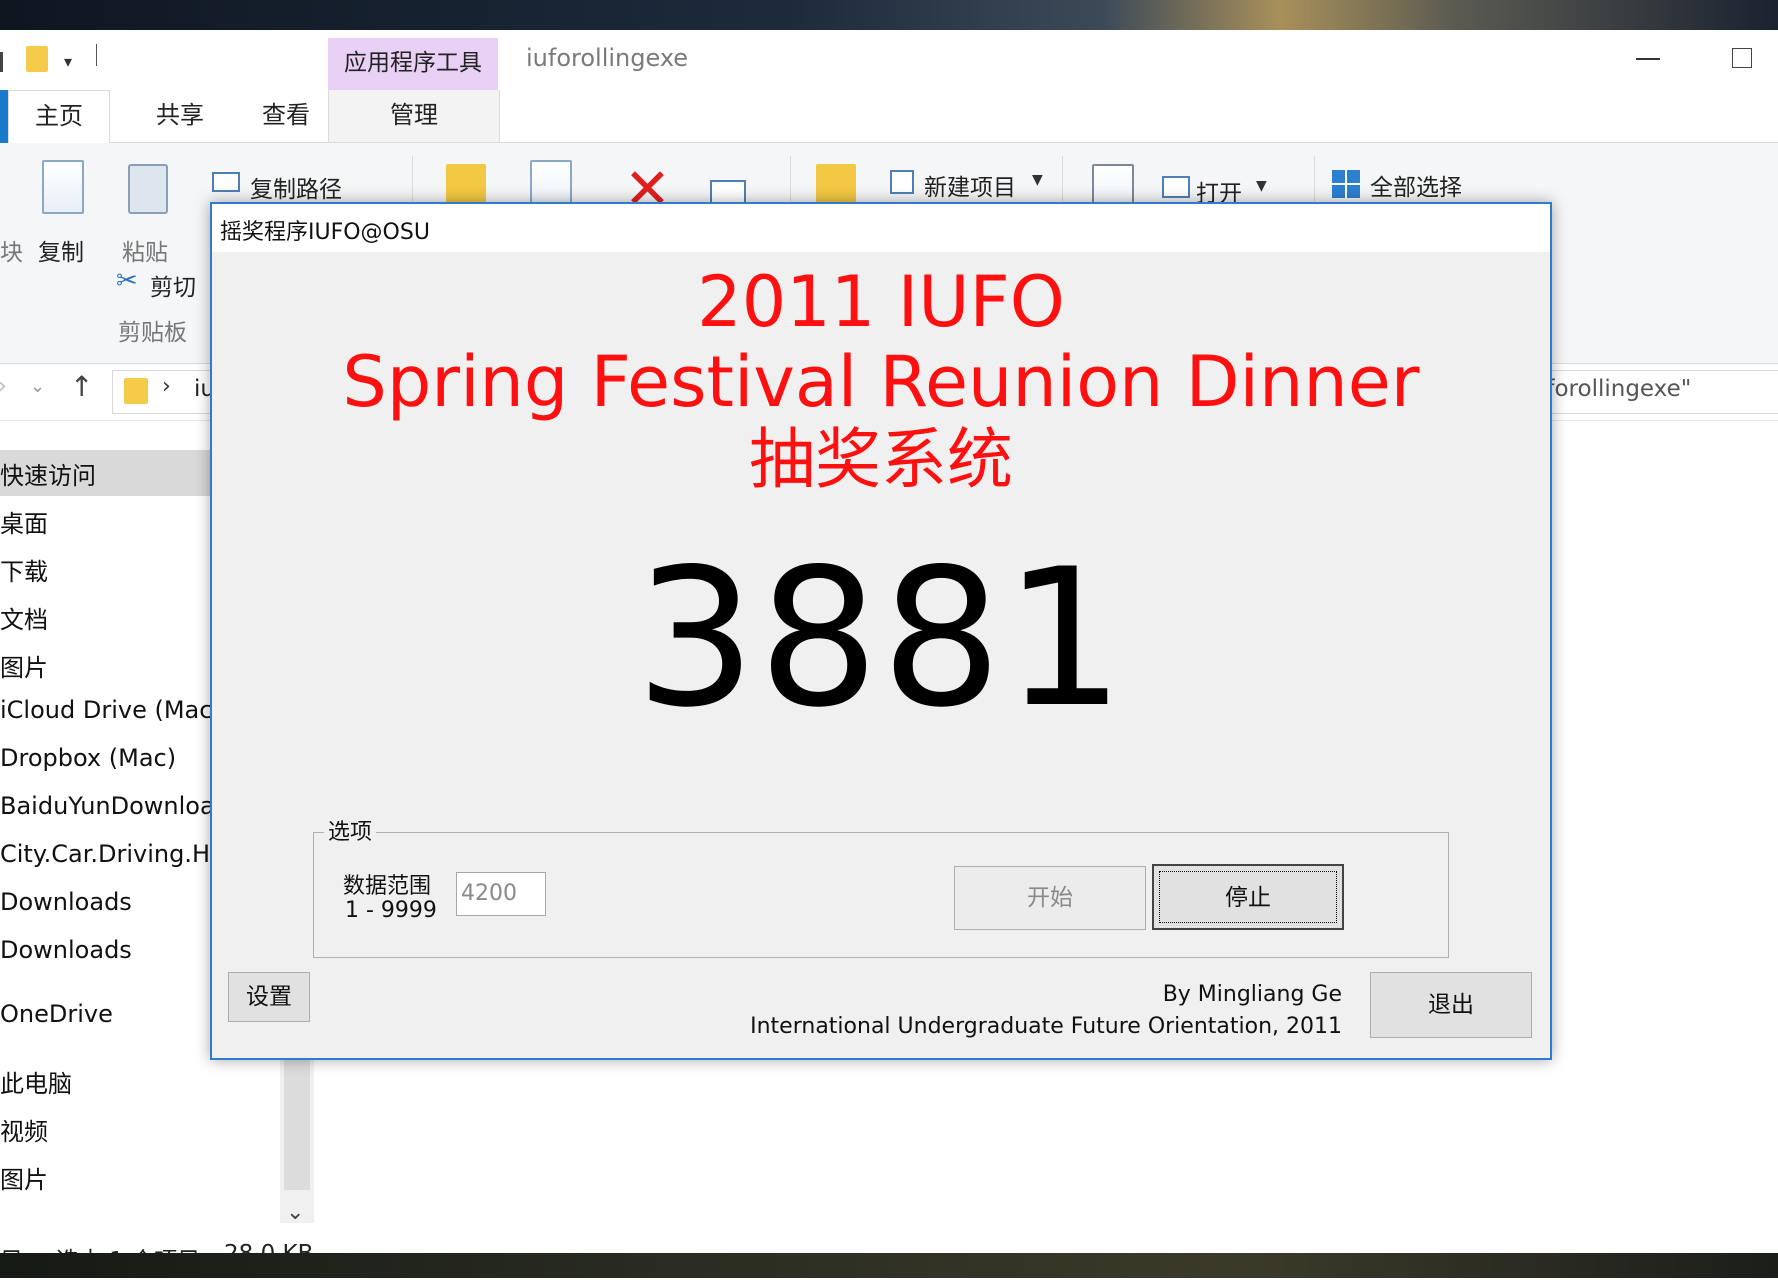 This screenshot has height=1283, width=1778. What do you see at coordinates (105, 1177) in the screenshot?
I see `nav-item-pictures-pc: 图片` at bounding box center [105, 1177].